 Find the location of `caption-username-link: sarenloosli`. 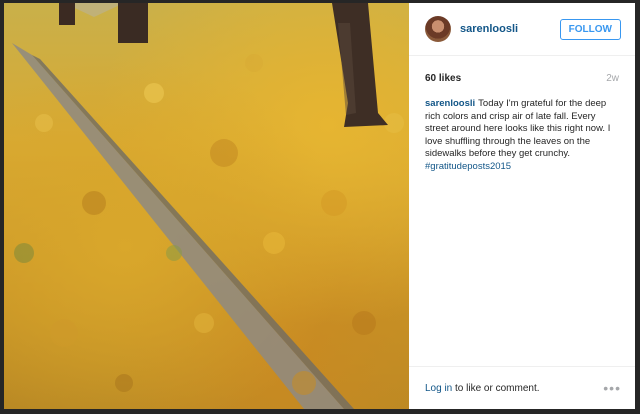

caption-username-link: sarenloosli is located at coordinates (450, 103).